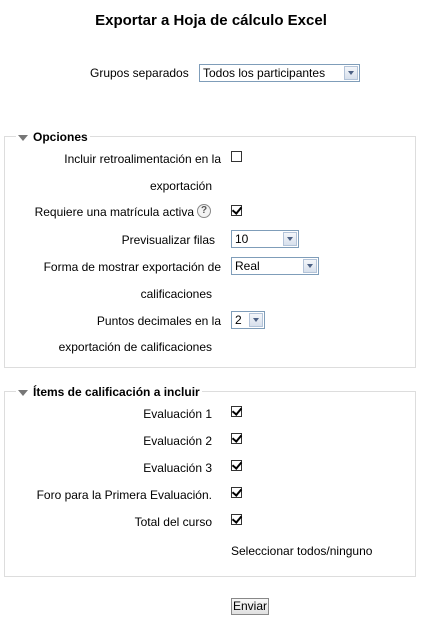 The height and width of the screenshot is (628, 422). What do you see at coordinates (158, 321) in the screenshot?
I see `decimal-points-label-line1: Puntos decimales en la` at bounding box center [158, 321].